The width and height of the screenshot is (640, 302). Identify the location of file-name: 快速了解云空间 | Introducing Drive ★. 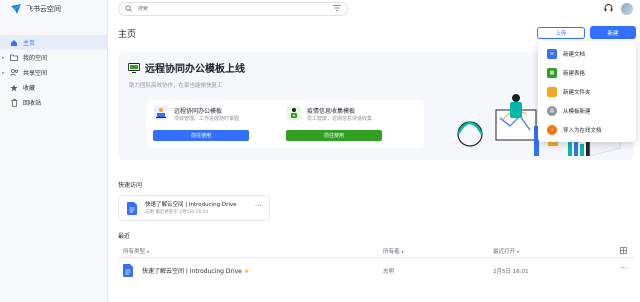
(195, 270).